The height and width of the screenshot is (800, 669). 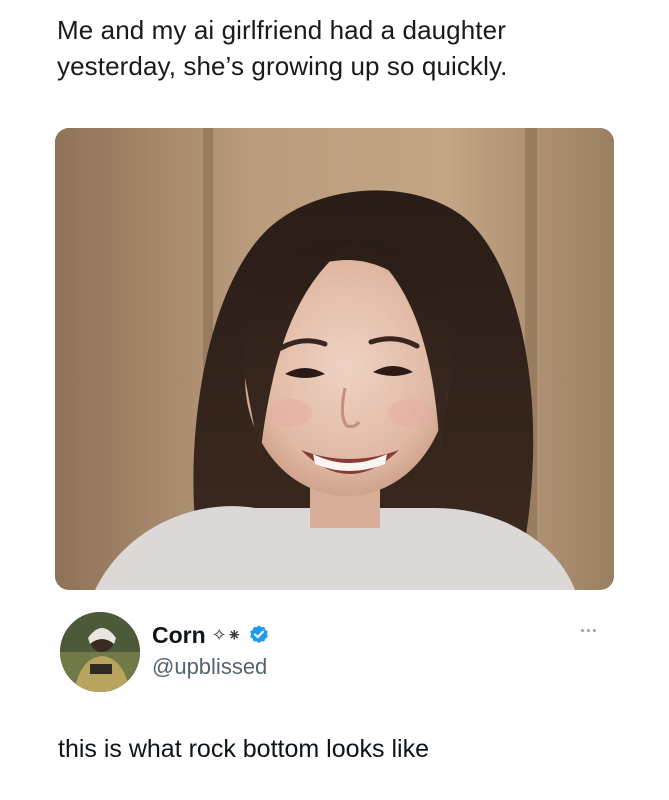 What do you see at coordinates (226, 635) in the screenshot?
I see `name-sparkle-icon: ✧⁕` at bounding box center [226, 635].